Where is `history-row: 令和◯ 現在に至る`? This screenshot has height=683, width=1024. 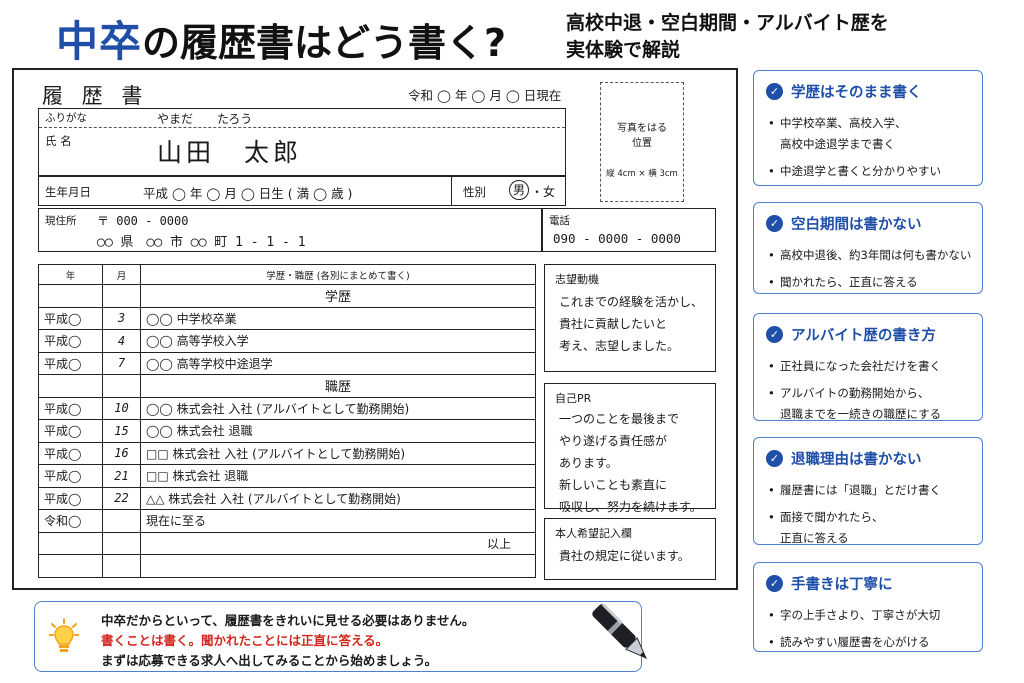
history-row: 令和◯ 現在に至る is located at coordinates (287, 521).